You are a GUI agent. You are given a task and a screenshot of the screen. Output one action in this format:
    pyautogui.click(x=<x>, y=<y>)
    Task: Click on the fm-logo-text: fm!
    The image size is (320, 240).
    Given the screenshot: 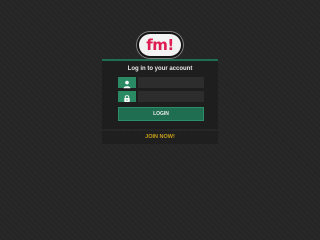 What is the action you would take?
    pyautogui.click(x=160, y=44)
    